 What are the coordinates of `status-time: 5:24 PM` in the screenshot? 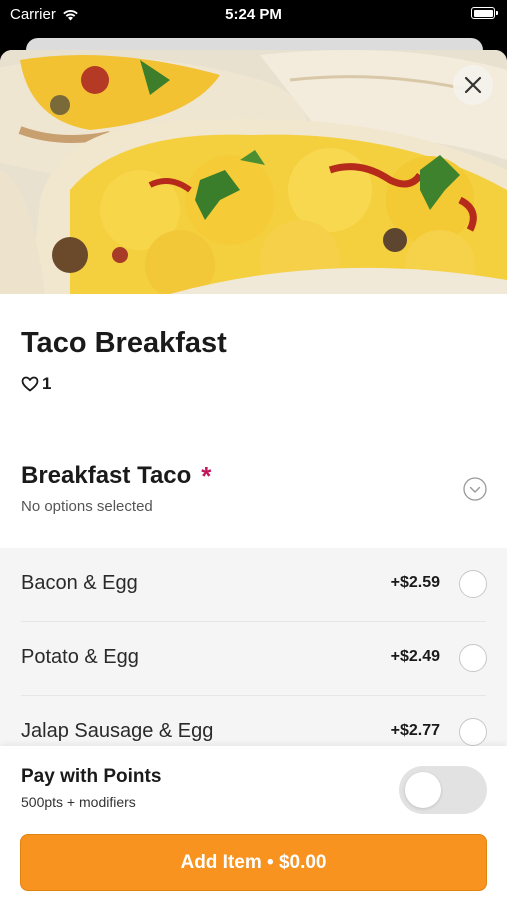 It's located at (253, 14).